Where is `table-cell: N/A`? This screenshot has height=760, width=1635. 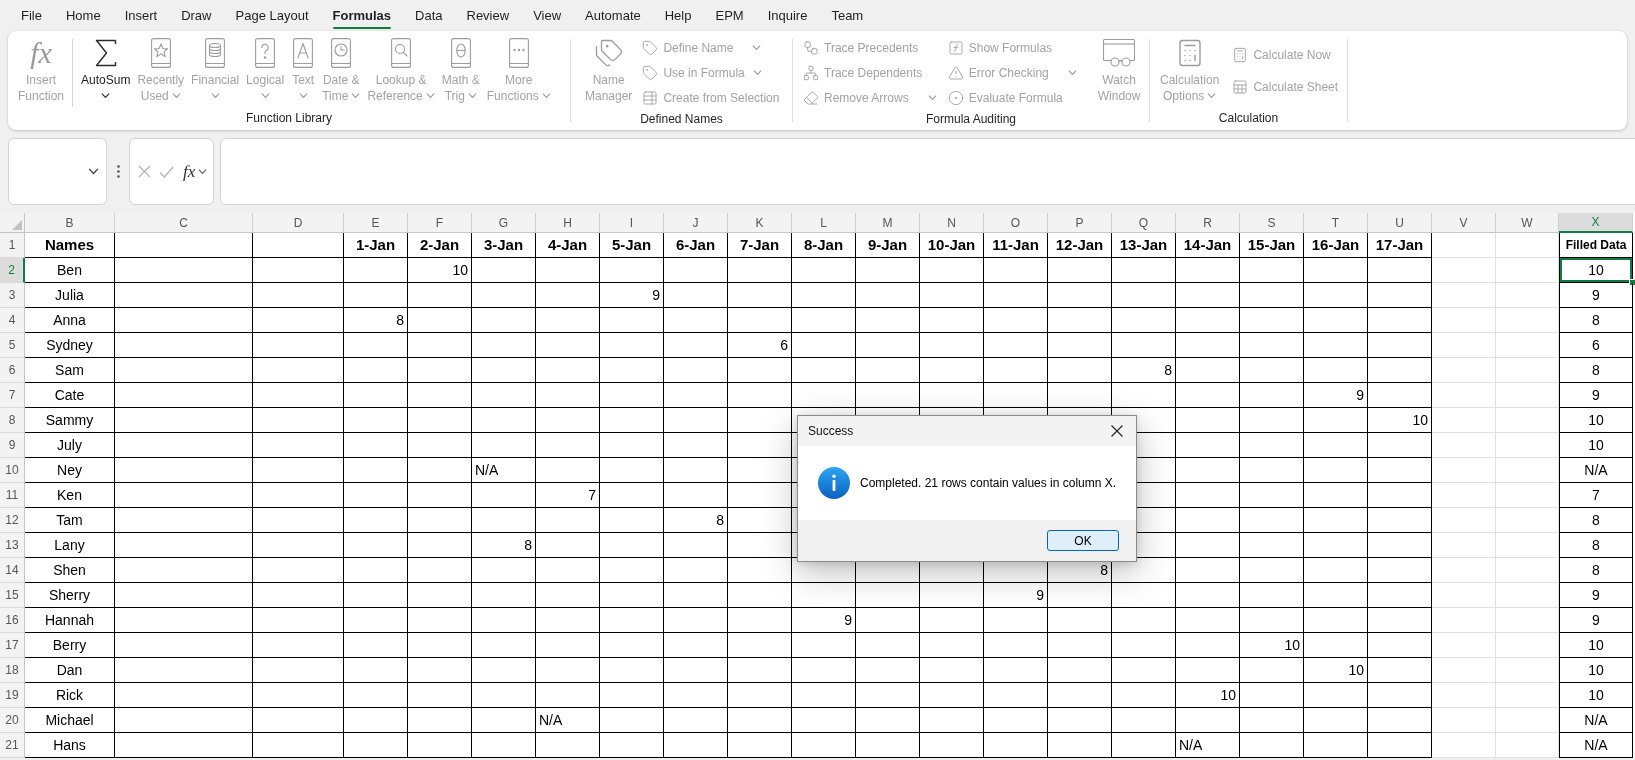
table-cell: N/A is located at coordinates (1208, 745).